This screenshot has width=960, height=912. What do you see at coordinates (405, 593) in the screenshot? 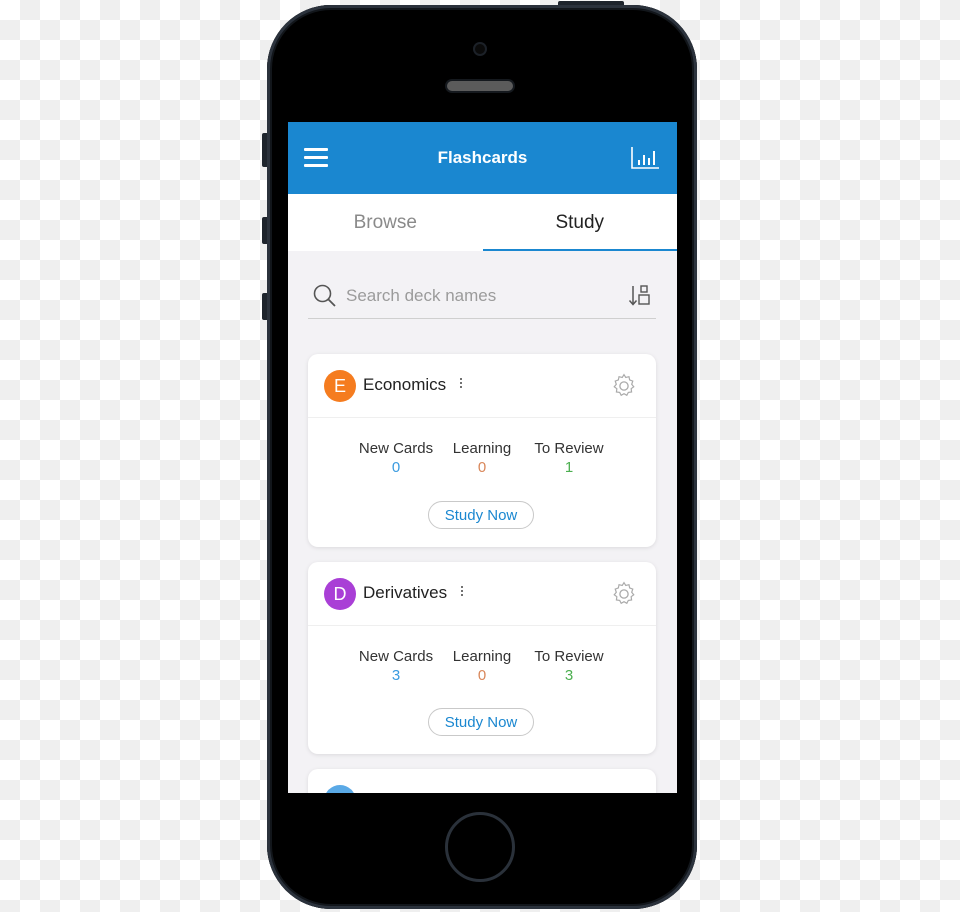
I see `deck-name: Derivatives` at bounding box center [405, 593].